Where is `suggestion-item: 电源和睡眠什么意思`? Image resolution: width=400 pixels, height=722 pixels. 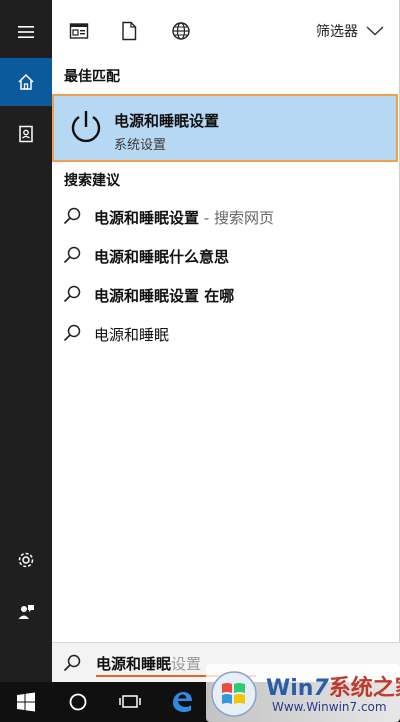 suggestion-item: 电源和睡眠什么意思 is located at coordinates (225, 255).